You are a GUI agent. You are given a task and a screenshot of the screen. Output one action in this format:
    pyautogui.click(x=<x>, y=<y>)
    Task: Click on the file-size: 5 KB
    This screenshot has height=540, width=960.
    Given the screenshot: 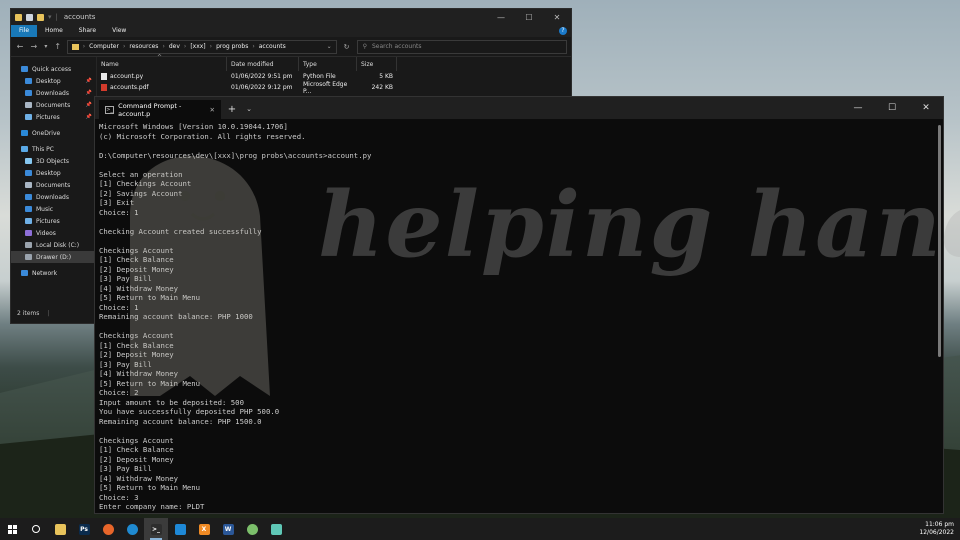 What is the action you would take?
    pyautogui.click(x=386, y=76)
    